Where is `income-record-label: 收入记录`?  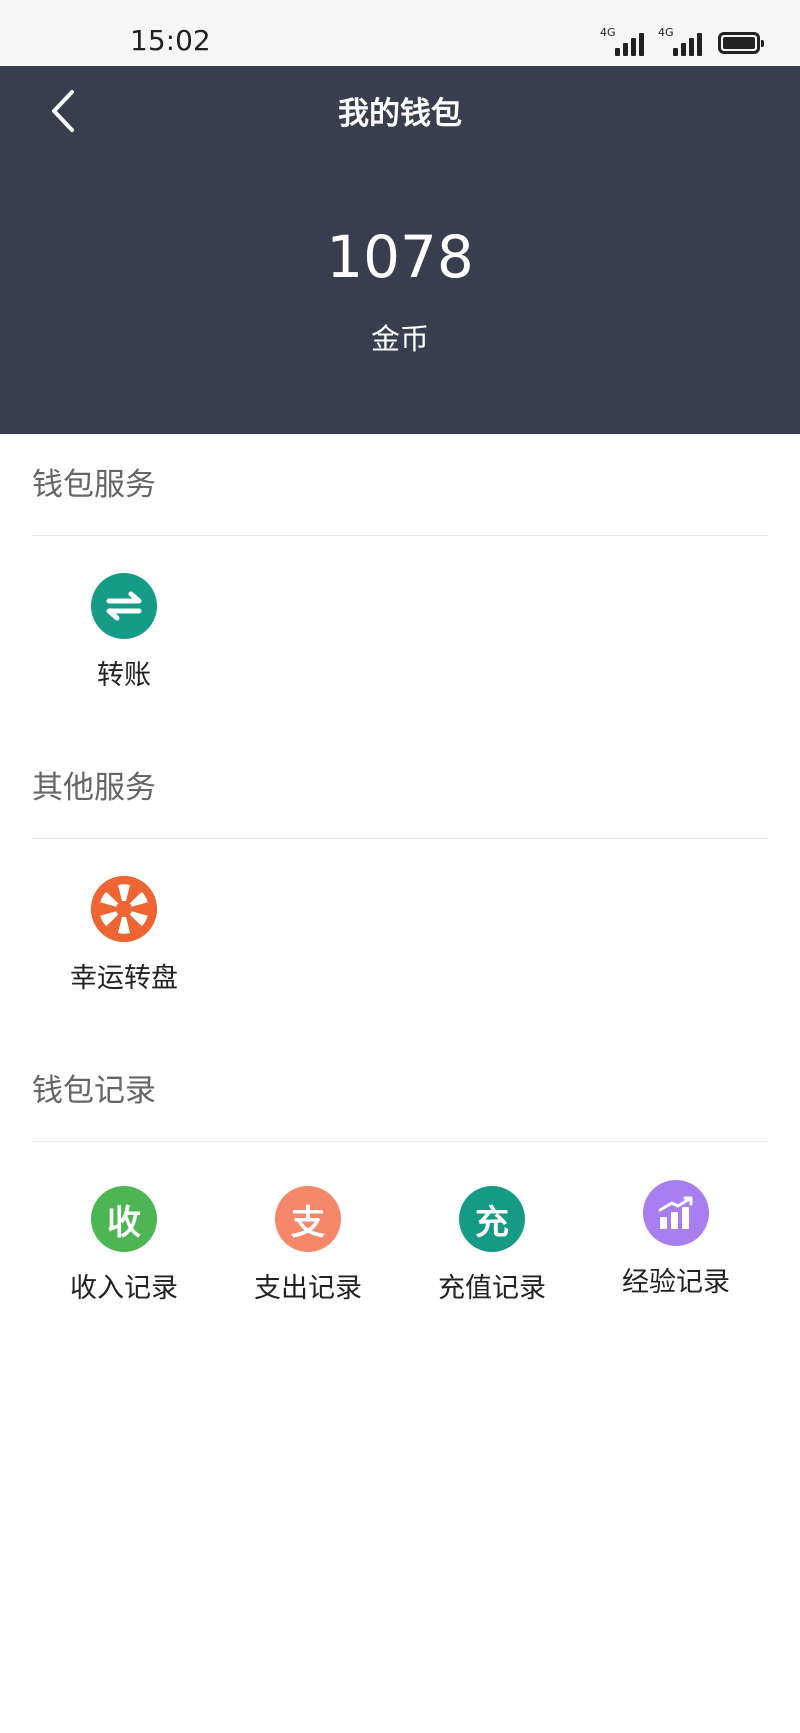 income-record-label: 收入记录 is located at coordinates (124, 1288).